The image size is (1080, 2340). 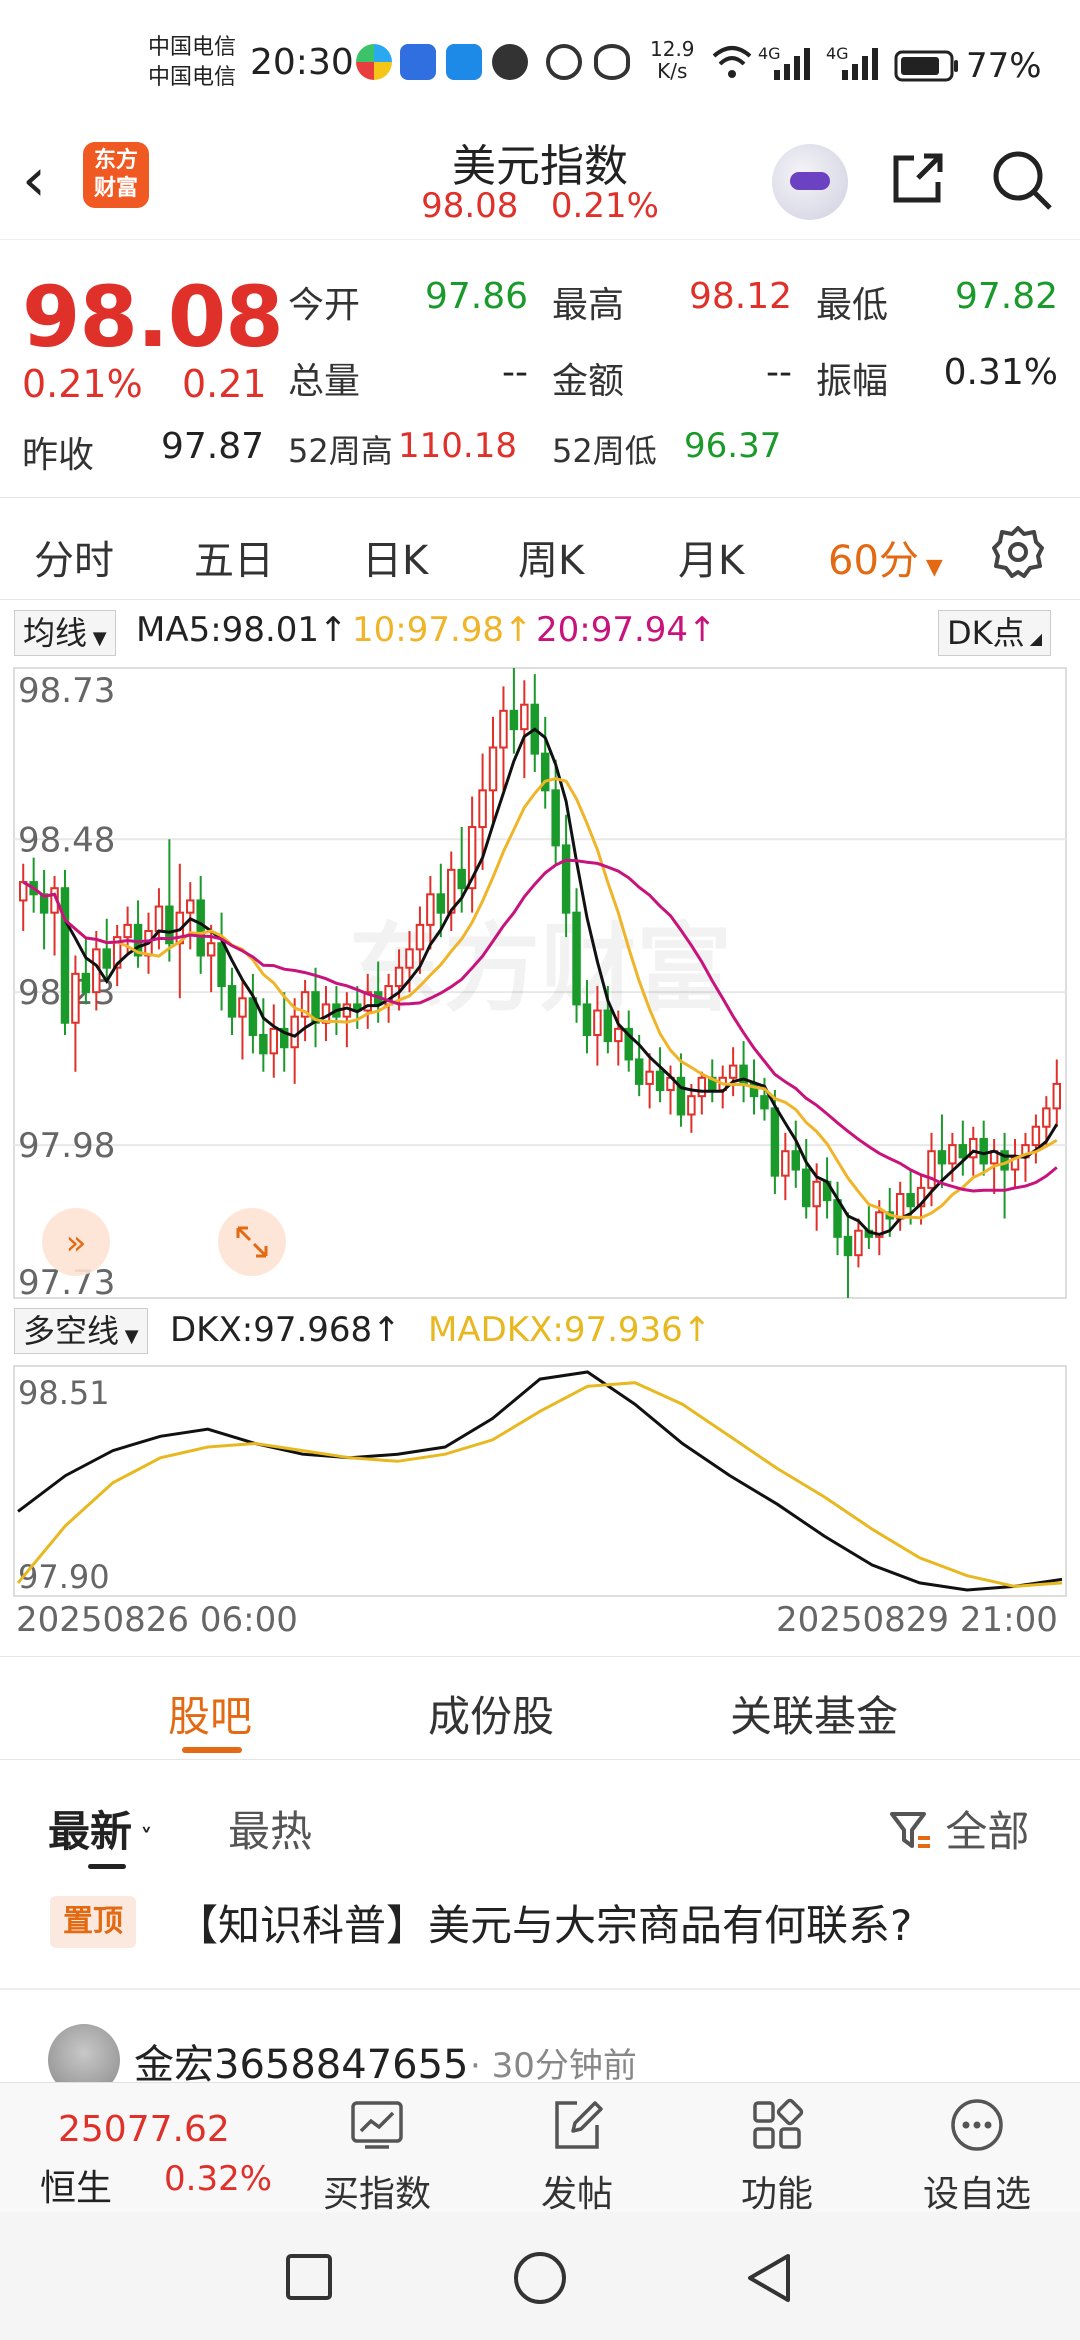 I want to click on filter-all: 全部, so click(x=958, y=1828).